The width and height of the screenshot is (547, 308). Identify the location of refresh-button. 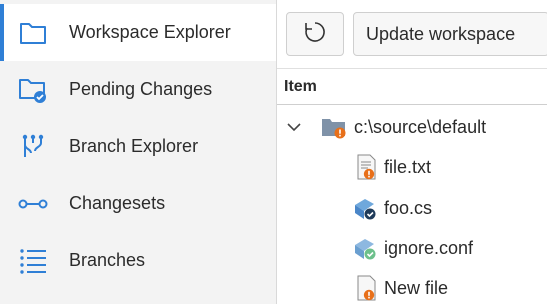
(315, 34).